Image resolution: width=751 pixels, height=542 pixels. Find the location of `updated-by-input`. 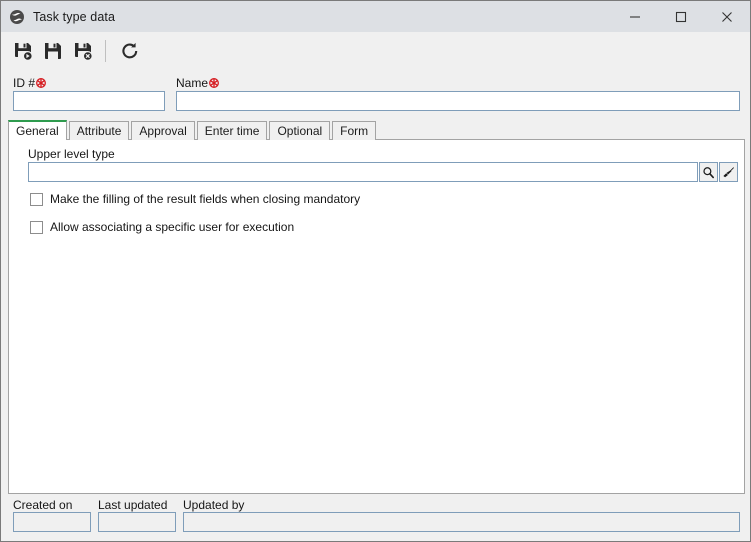

updated-by-input is located at coordinates (461, 522).